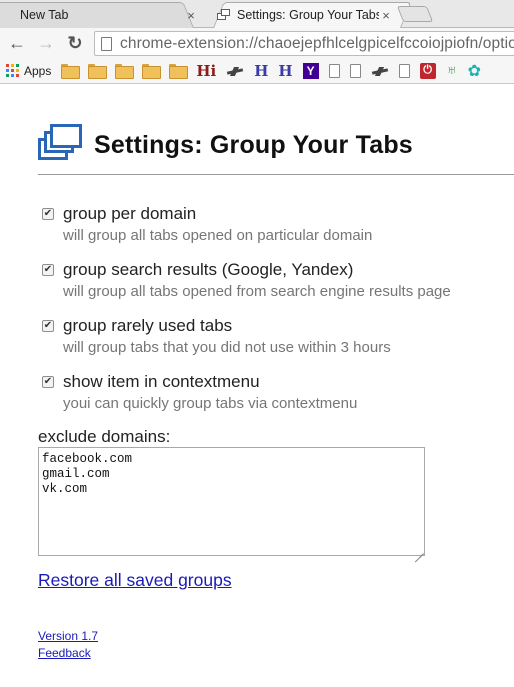  Describe the element at coordinates (135, 580) in the screenshot. I see `restore-groups-link: Restore all saved groups` at that location.